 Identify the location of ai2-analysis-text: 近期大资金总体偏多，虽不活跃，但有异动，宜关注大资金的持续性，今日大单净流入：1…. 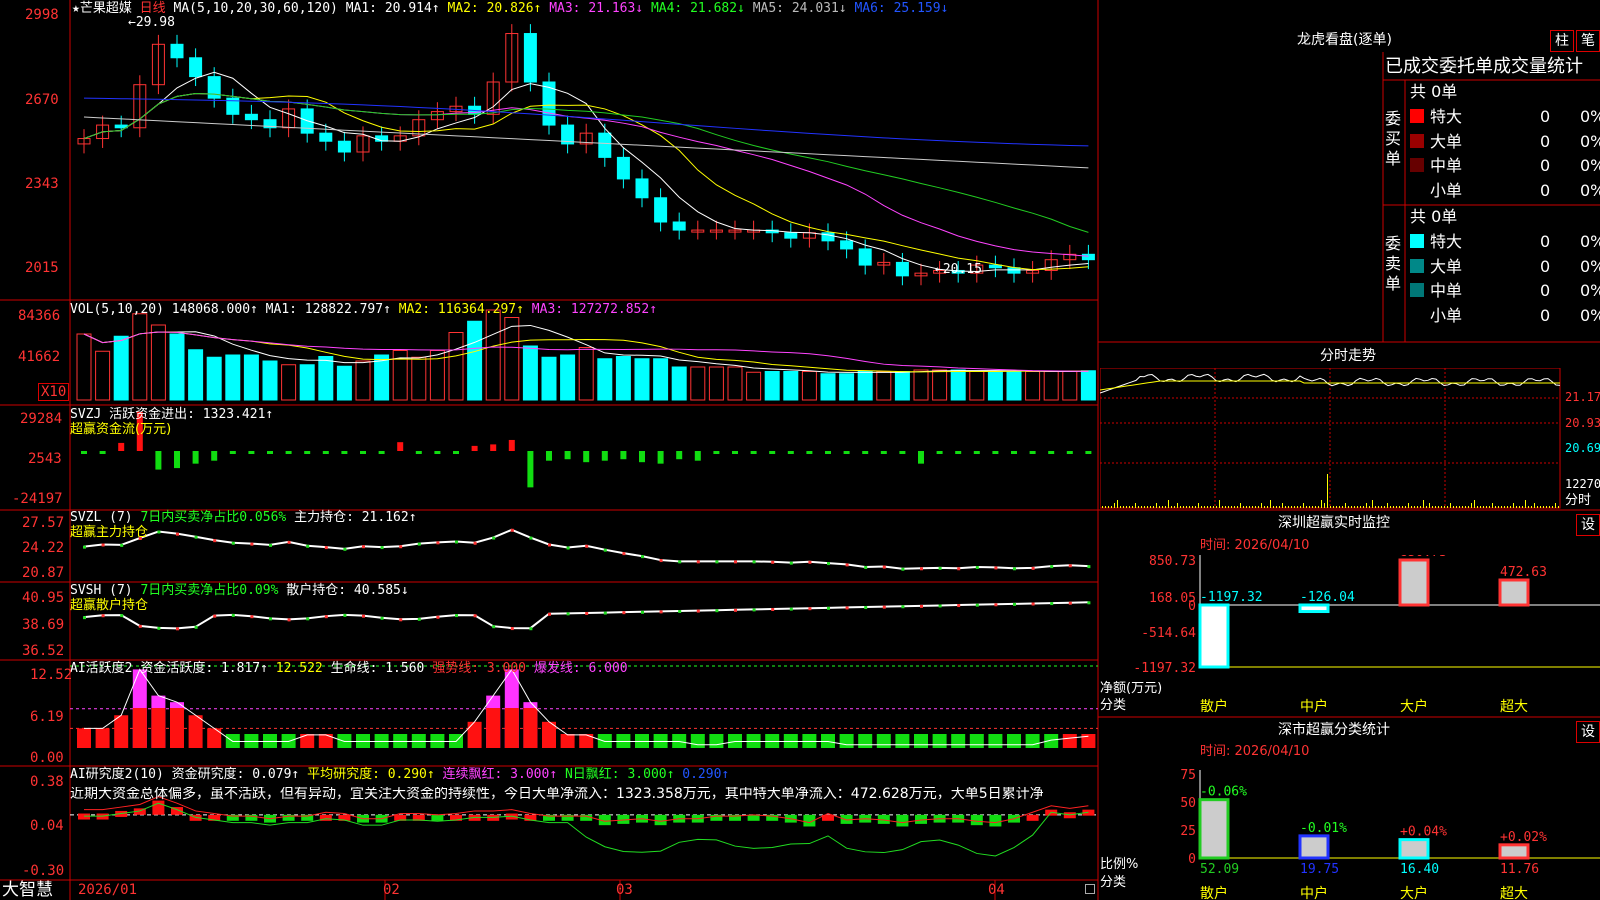
(557, 794).